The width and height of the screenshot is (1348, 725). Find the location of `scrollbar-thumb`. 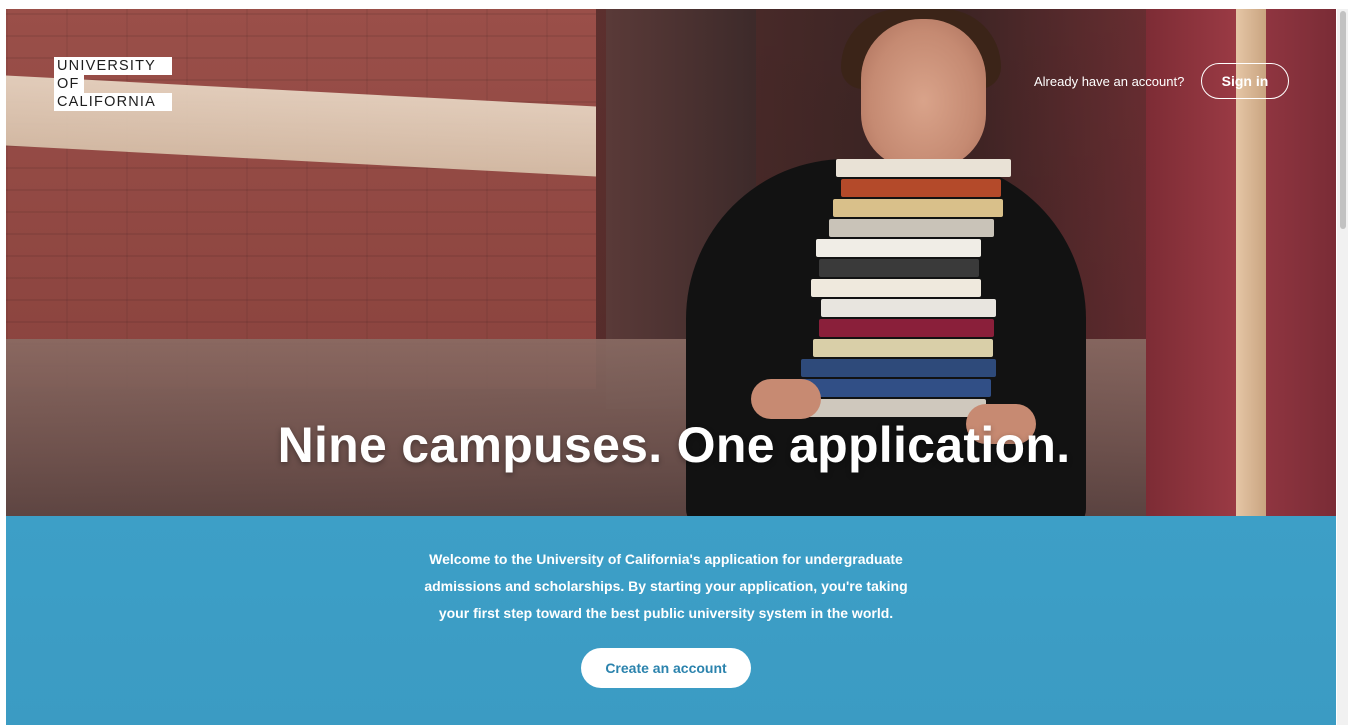

scrollbar-thumb is located at coordinates (1343, 120).